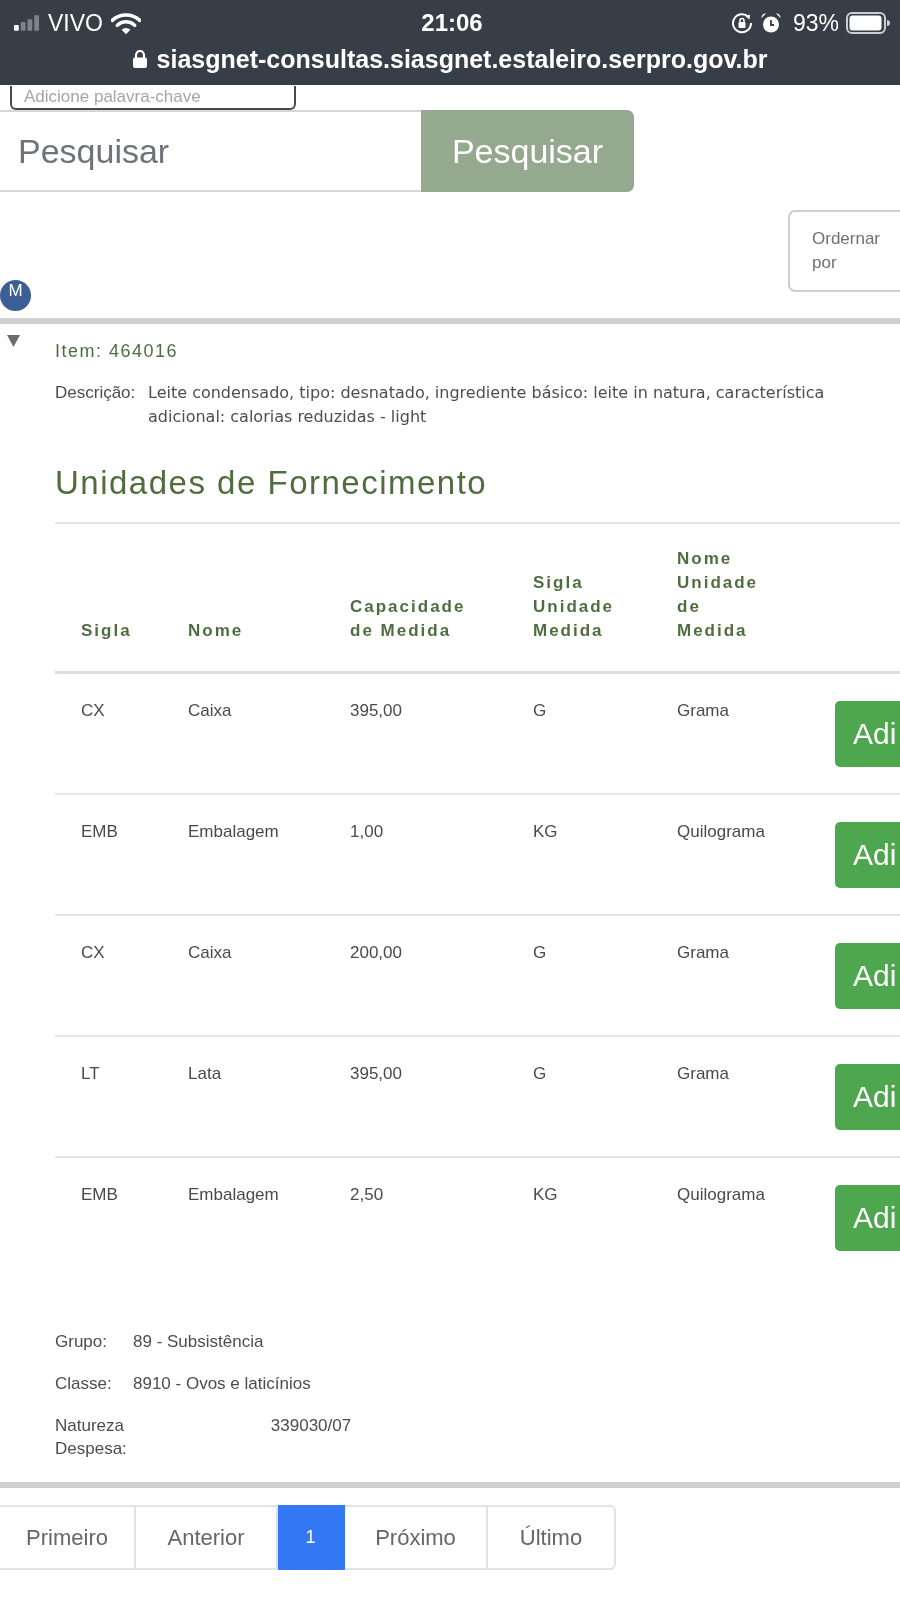 The width and height of the screenshot is (900, 1600). I want to click on pagination-button: Primeiro, so click(68, 1537).